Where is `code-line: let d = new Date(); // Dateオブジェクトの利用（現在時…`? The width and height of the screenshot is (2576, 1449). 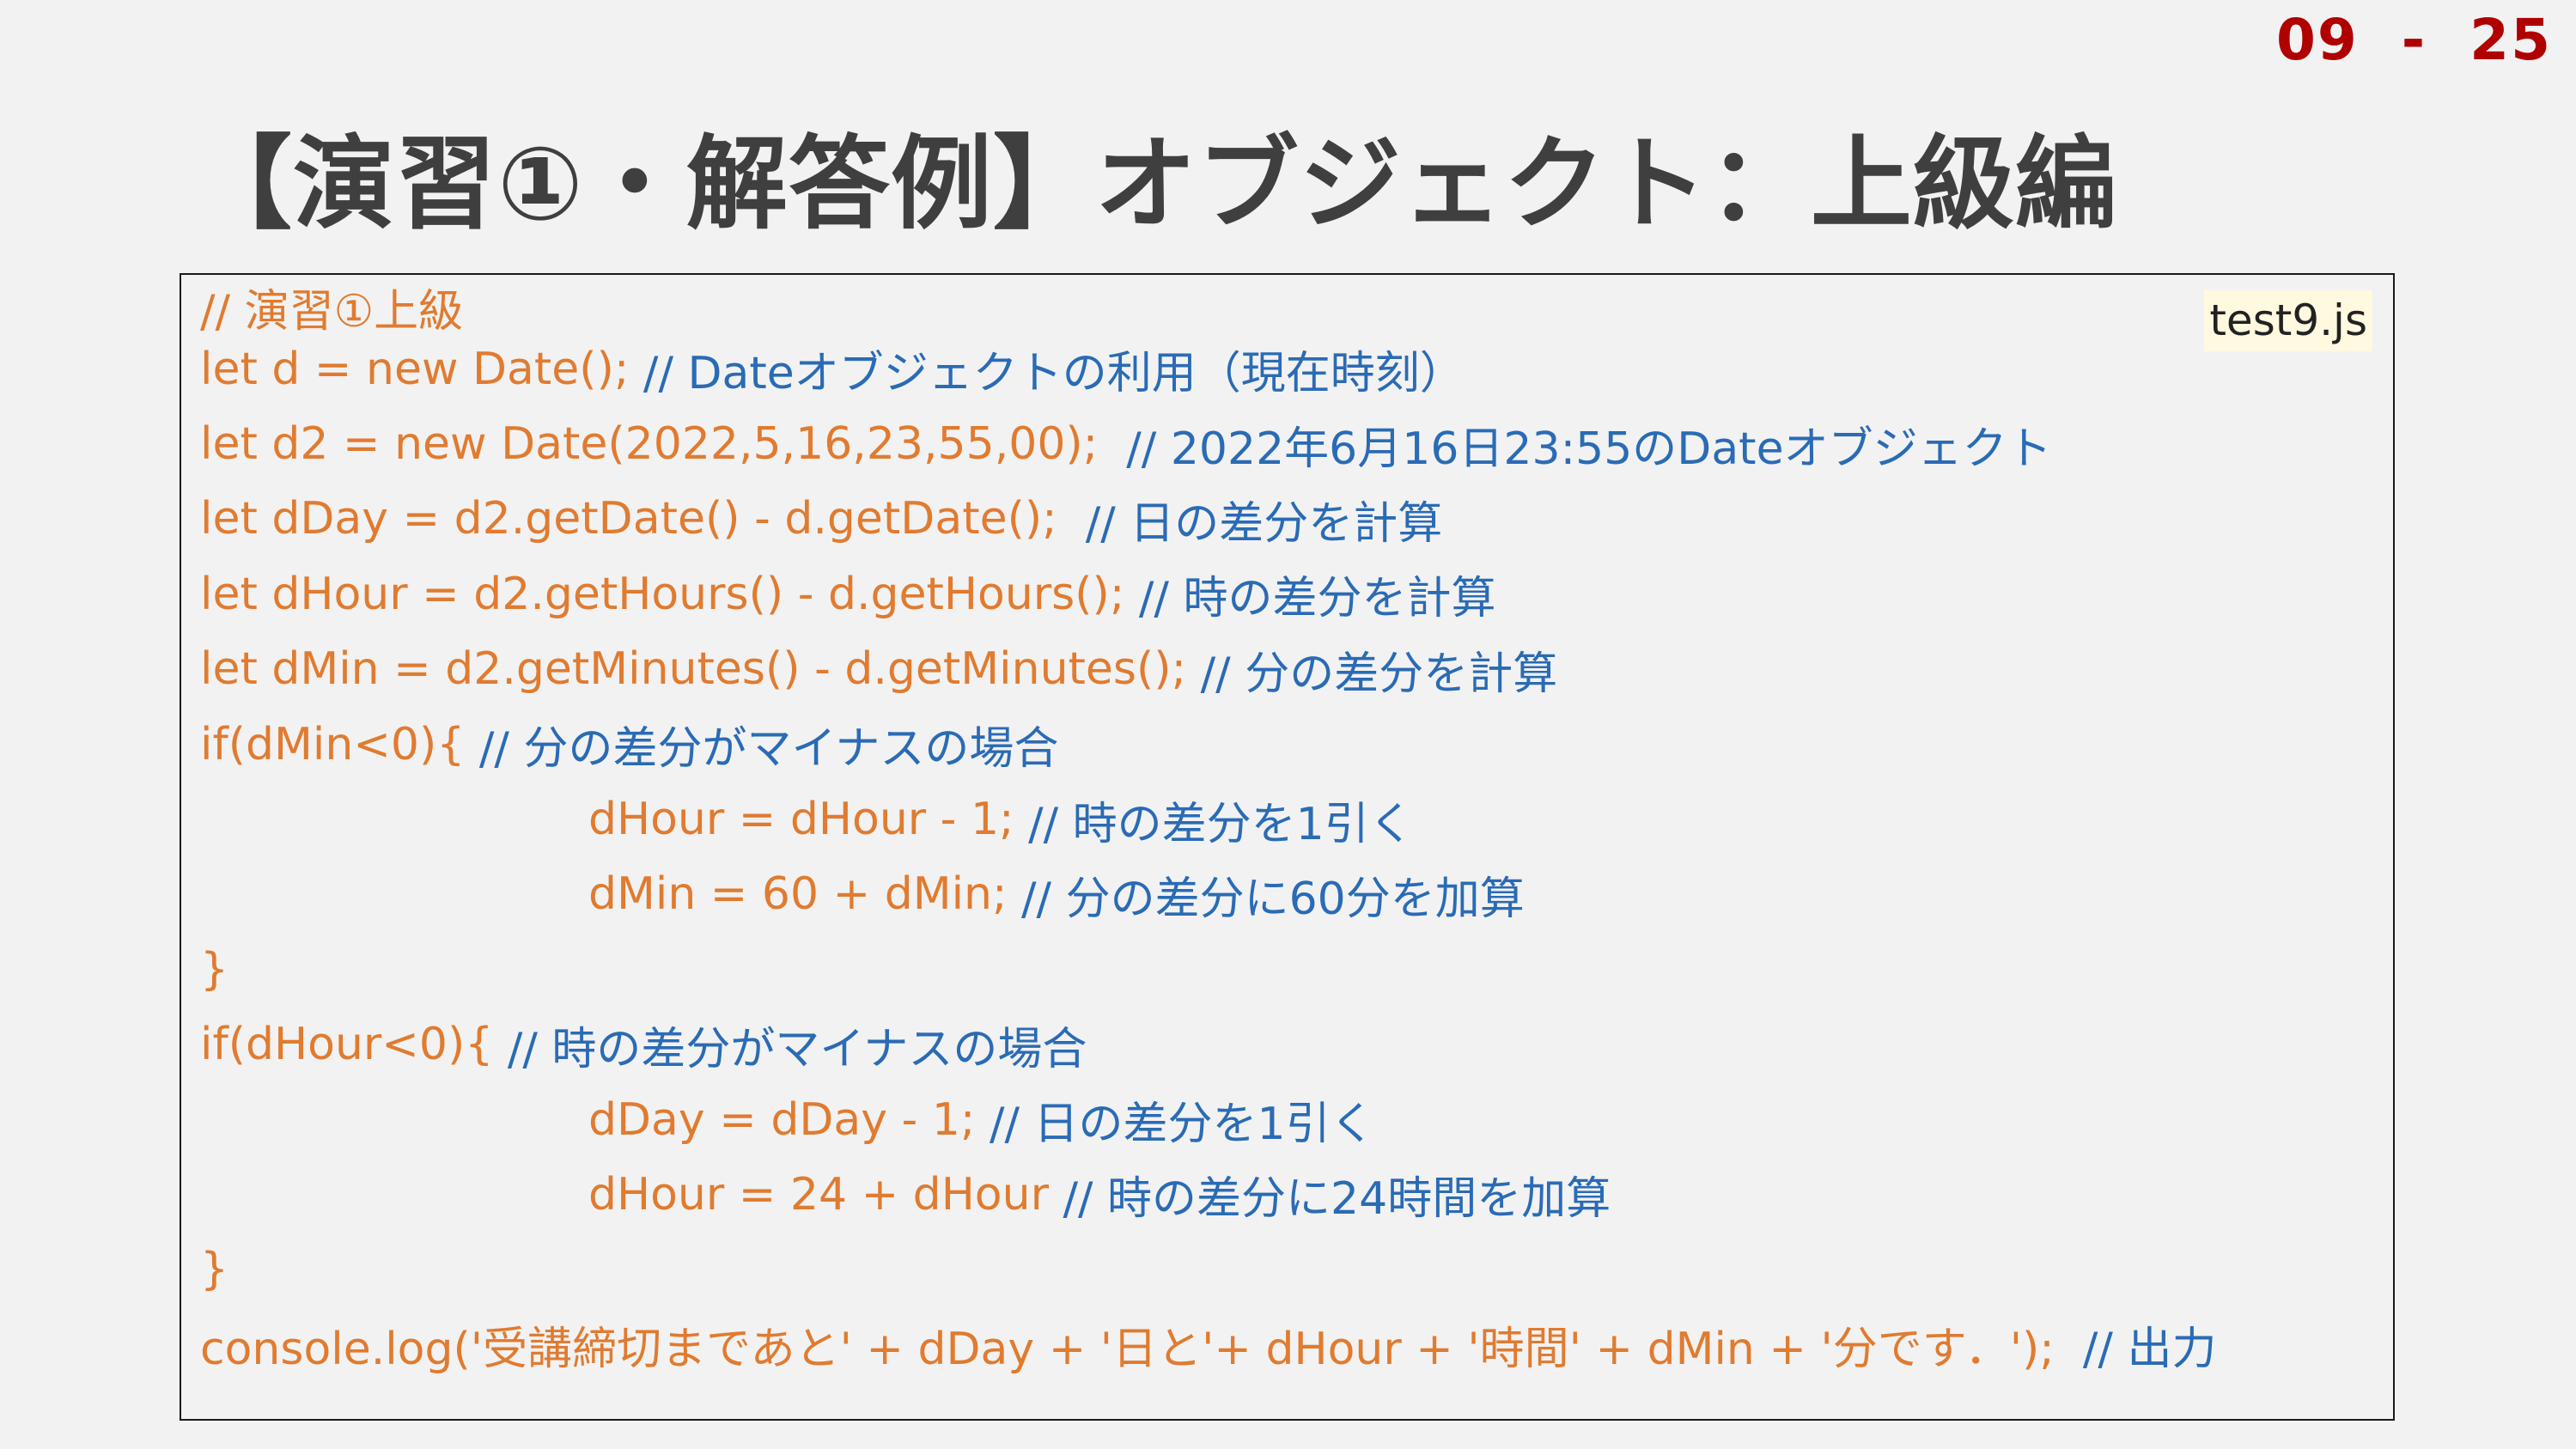 code-line: let d = new Date(); // Dateオブジェクトの利用（現在時… is located at coordinates (1296, 369).